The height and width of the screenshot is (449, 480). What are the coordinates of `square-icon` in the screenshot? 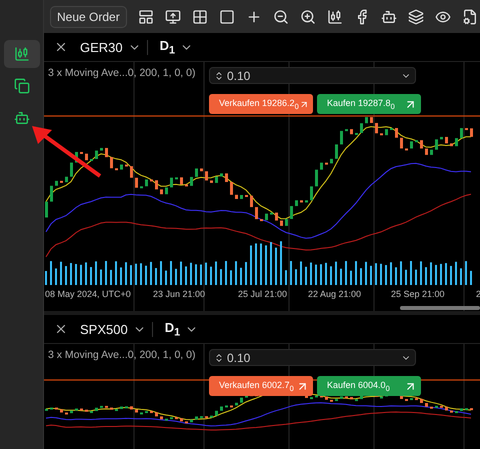 It's located at (226, 16).